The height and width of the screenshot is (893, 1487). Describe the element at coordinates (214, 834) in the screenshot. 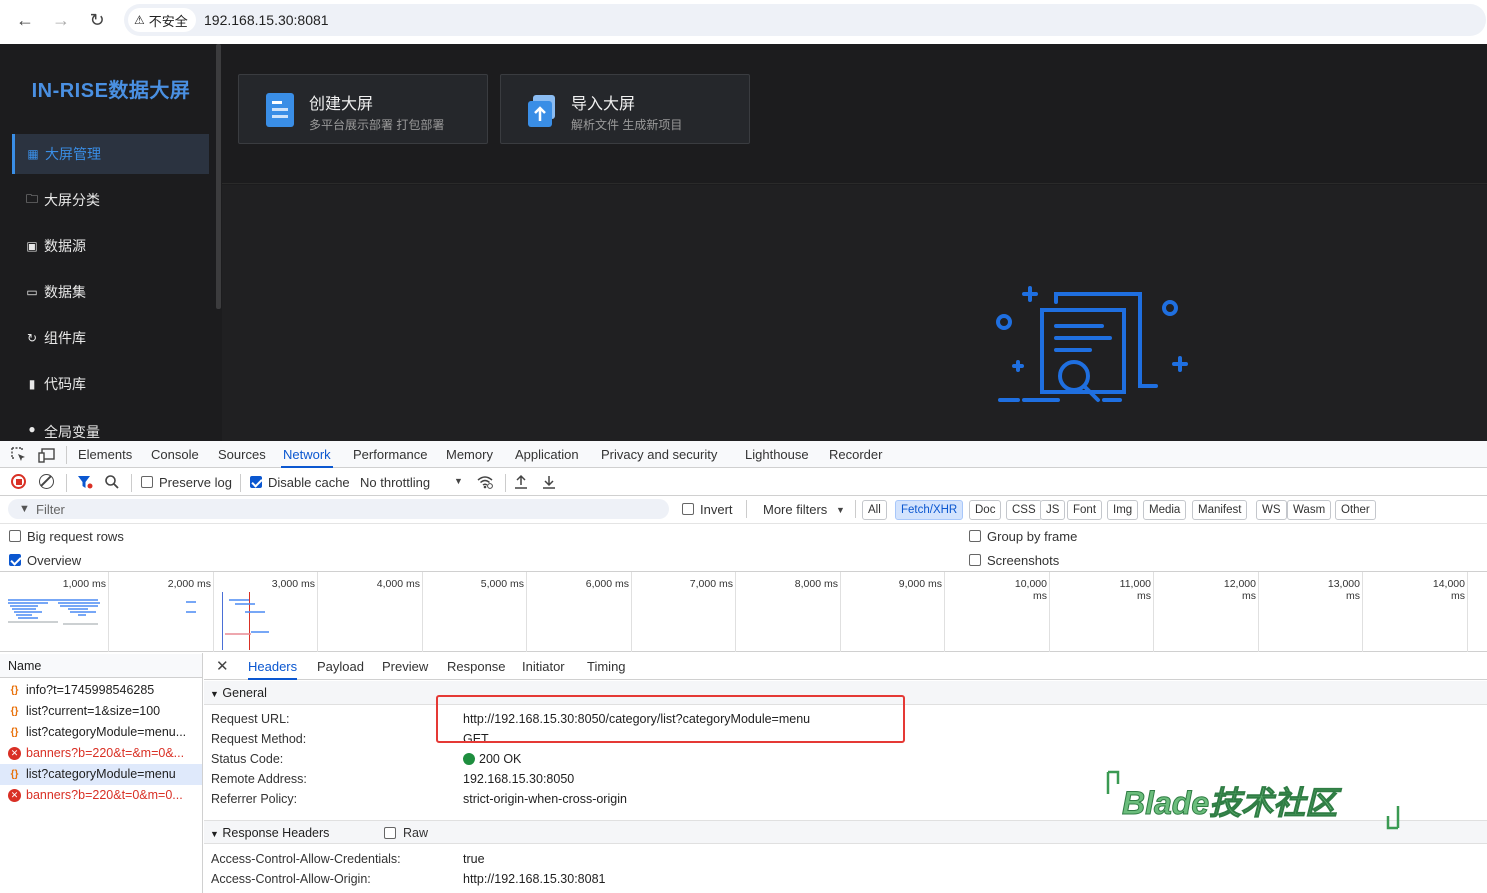

I see `triangle-down-icon: ▼` at that location.